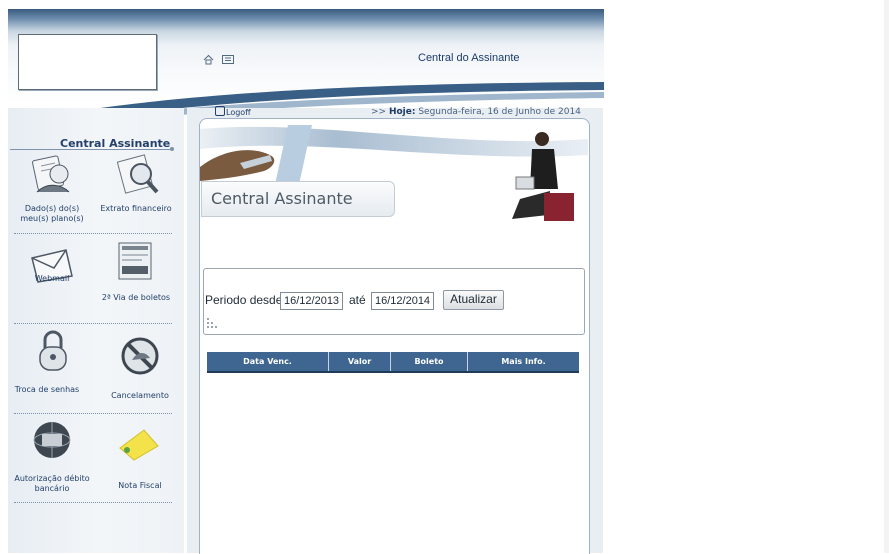  What do you see at coordinates (140, 395) in the screenshot?
I see `sidebar-item-label: Cancelamento` at bounding box center [140, 395].